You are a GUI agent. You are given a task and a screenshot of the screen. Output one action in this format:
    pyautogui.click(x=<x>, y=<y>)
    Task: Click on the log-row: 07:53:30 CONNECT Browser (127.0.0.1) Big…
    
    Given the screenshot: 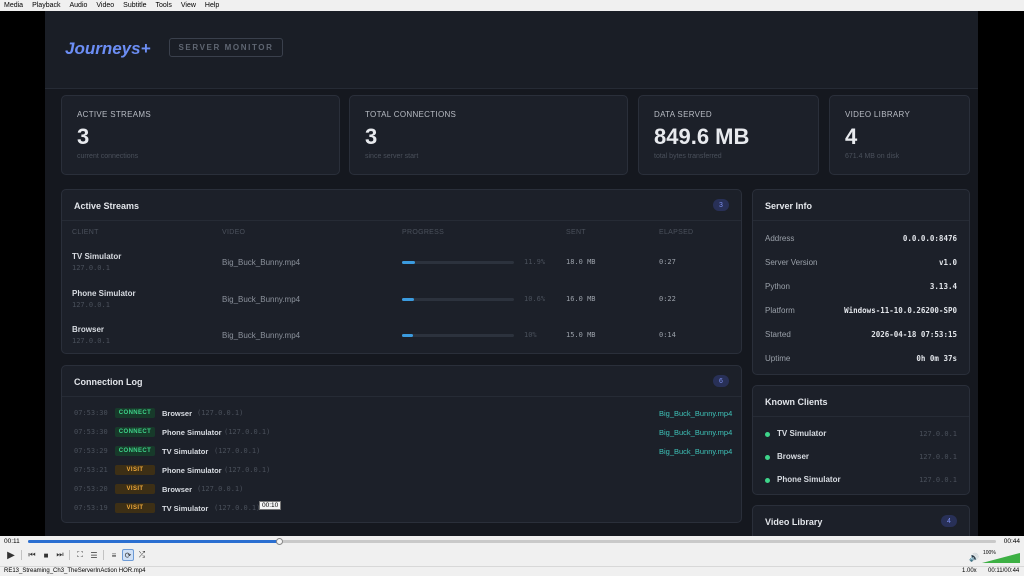 What is the action you would take?
    pyautogui.click(x=402, y=413)
    